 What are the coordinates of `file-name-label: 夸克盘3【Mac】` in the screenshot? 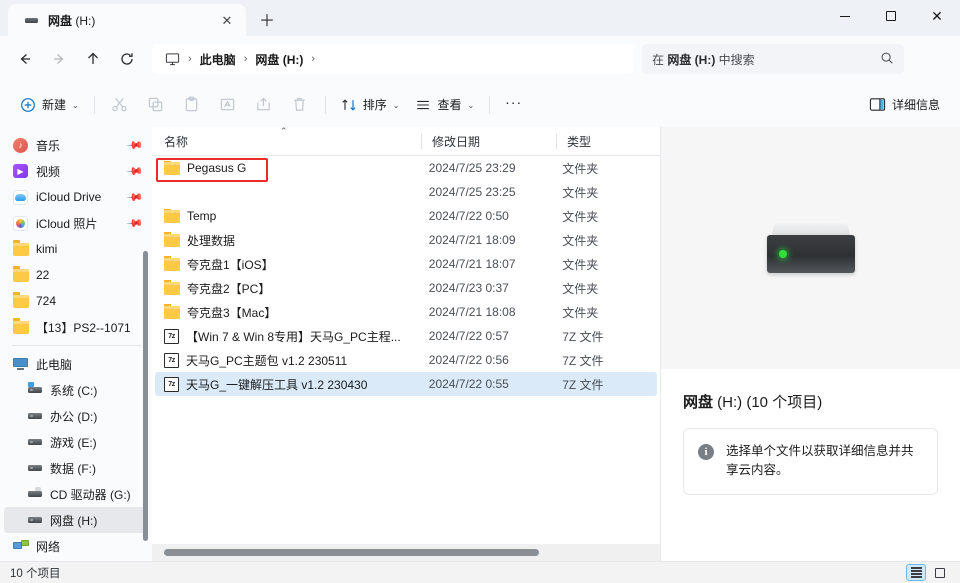 It's located at (232, 312).